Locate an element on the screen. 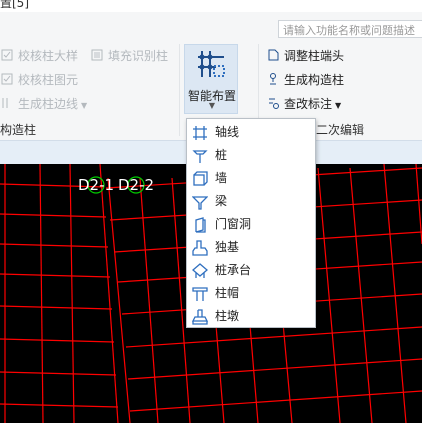 This screenshot has height=423, width=422. pile-icon is located at coordinates (200, 156).